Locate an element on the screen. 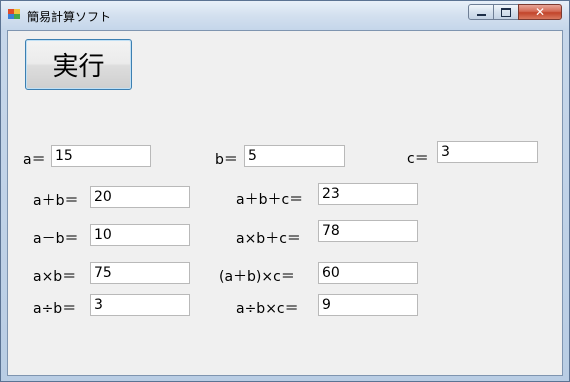 This screenshot has width=570, height=382. close-button: ✕ is located at coordinates (540, 12).